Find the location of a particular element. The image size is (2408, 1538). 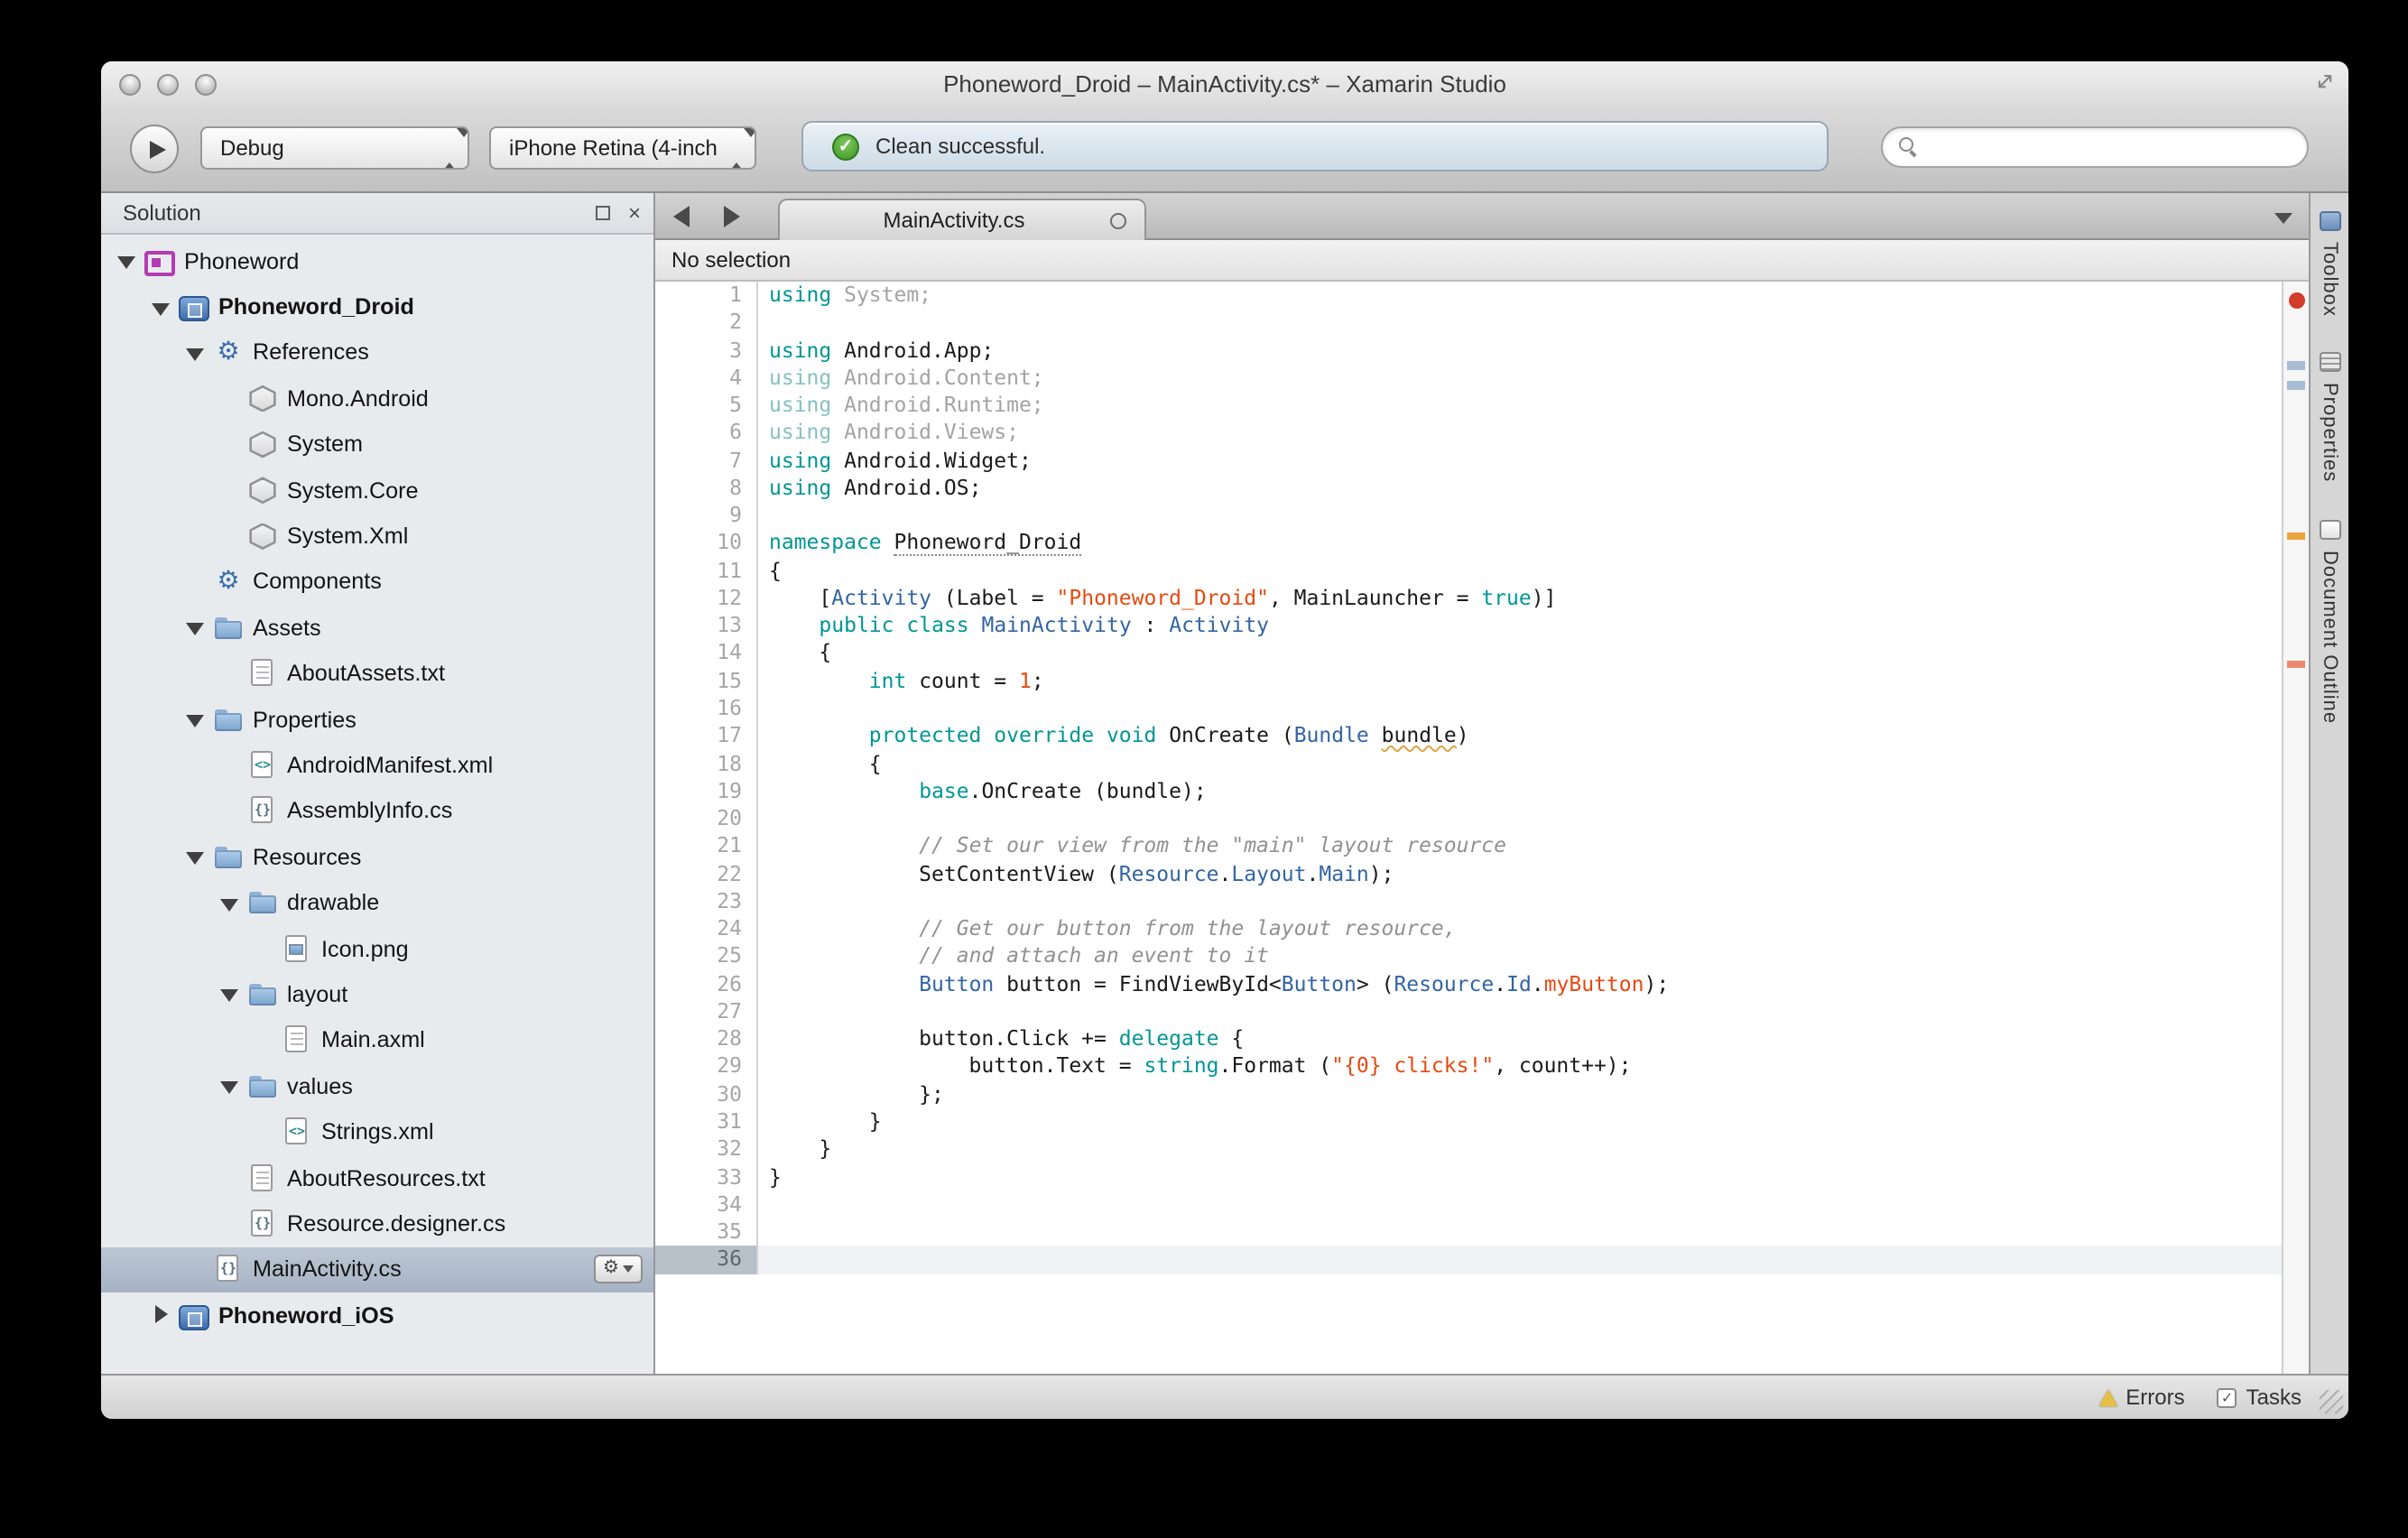

code-line: 16 is located at coordinates (1468, 709).